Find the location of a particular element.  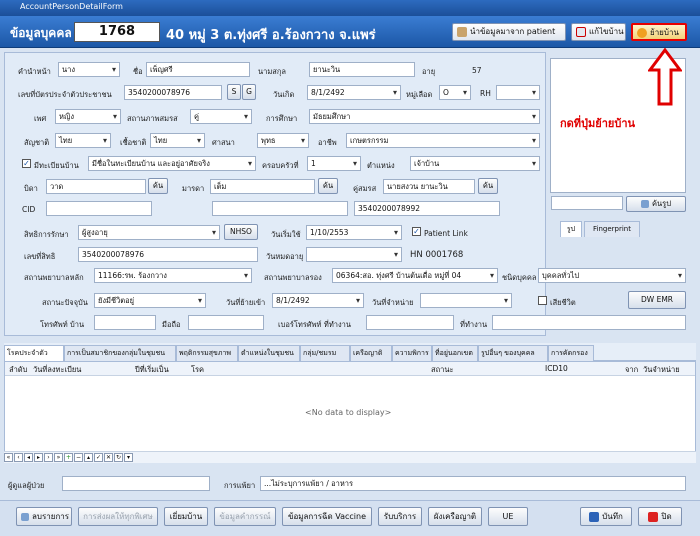

delete-button: ลบรายการ is located at coordinates (44, 516).